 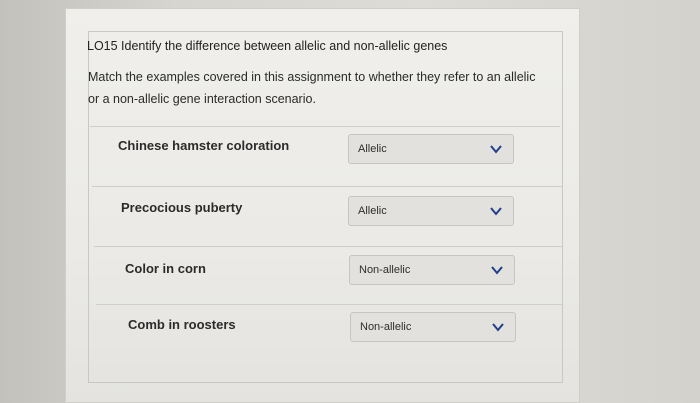 I want to click on match-item-label: Precocious puberty, so click(x=182, y=207).